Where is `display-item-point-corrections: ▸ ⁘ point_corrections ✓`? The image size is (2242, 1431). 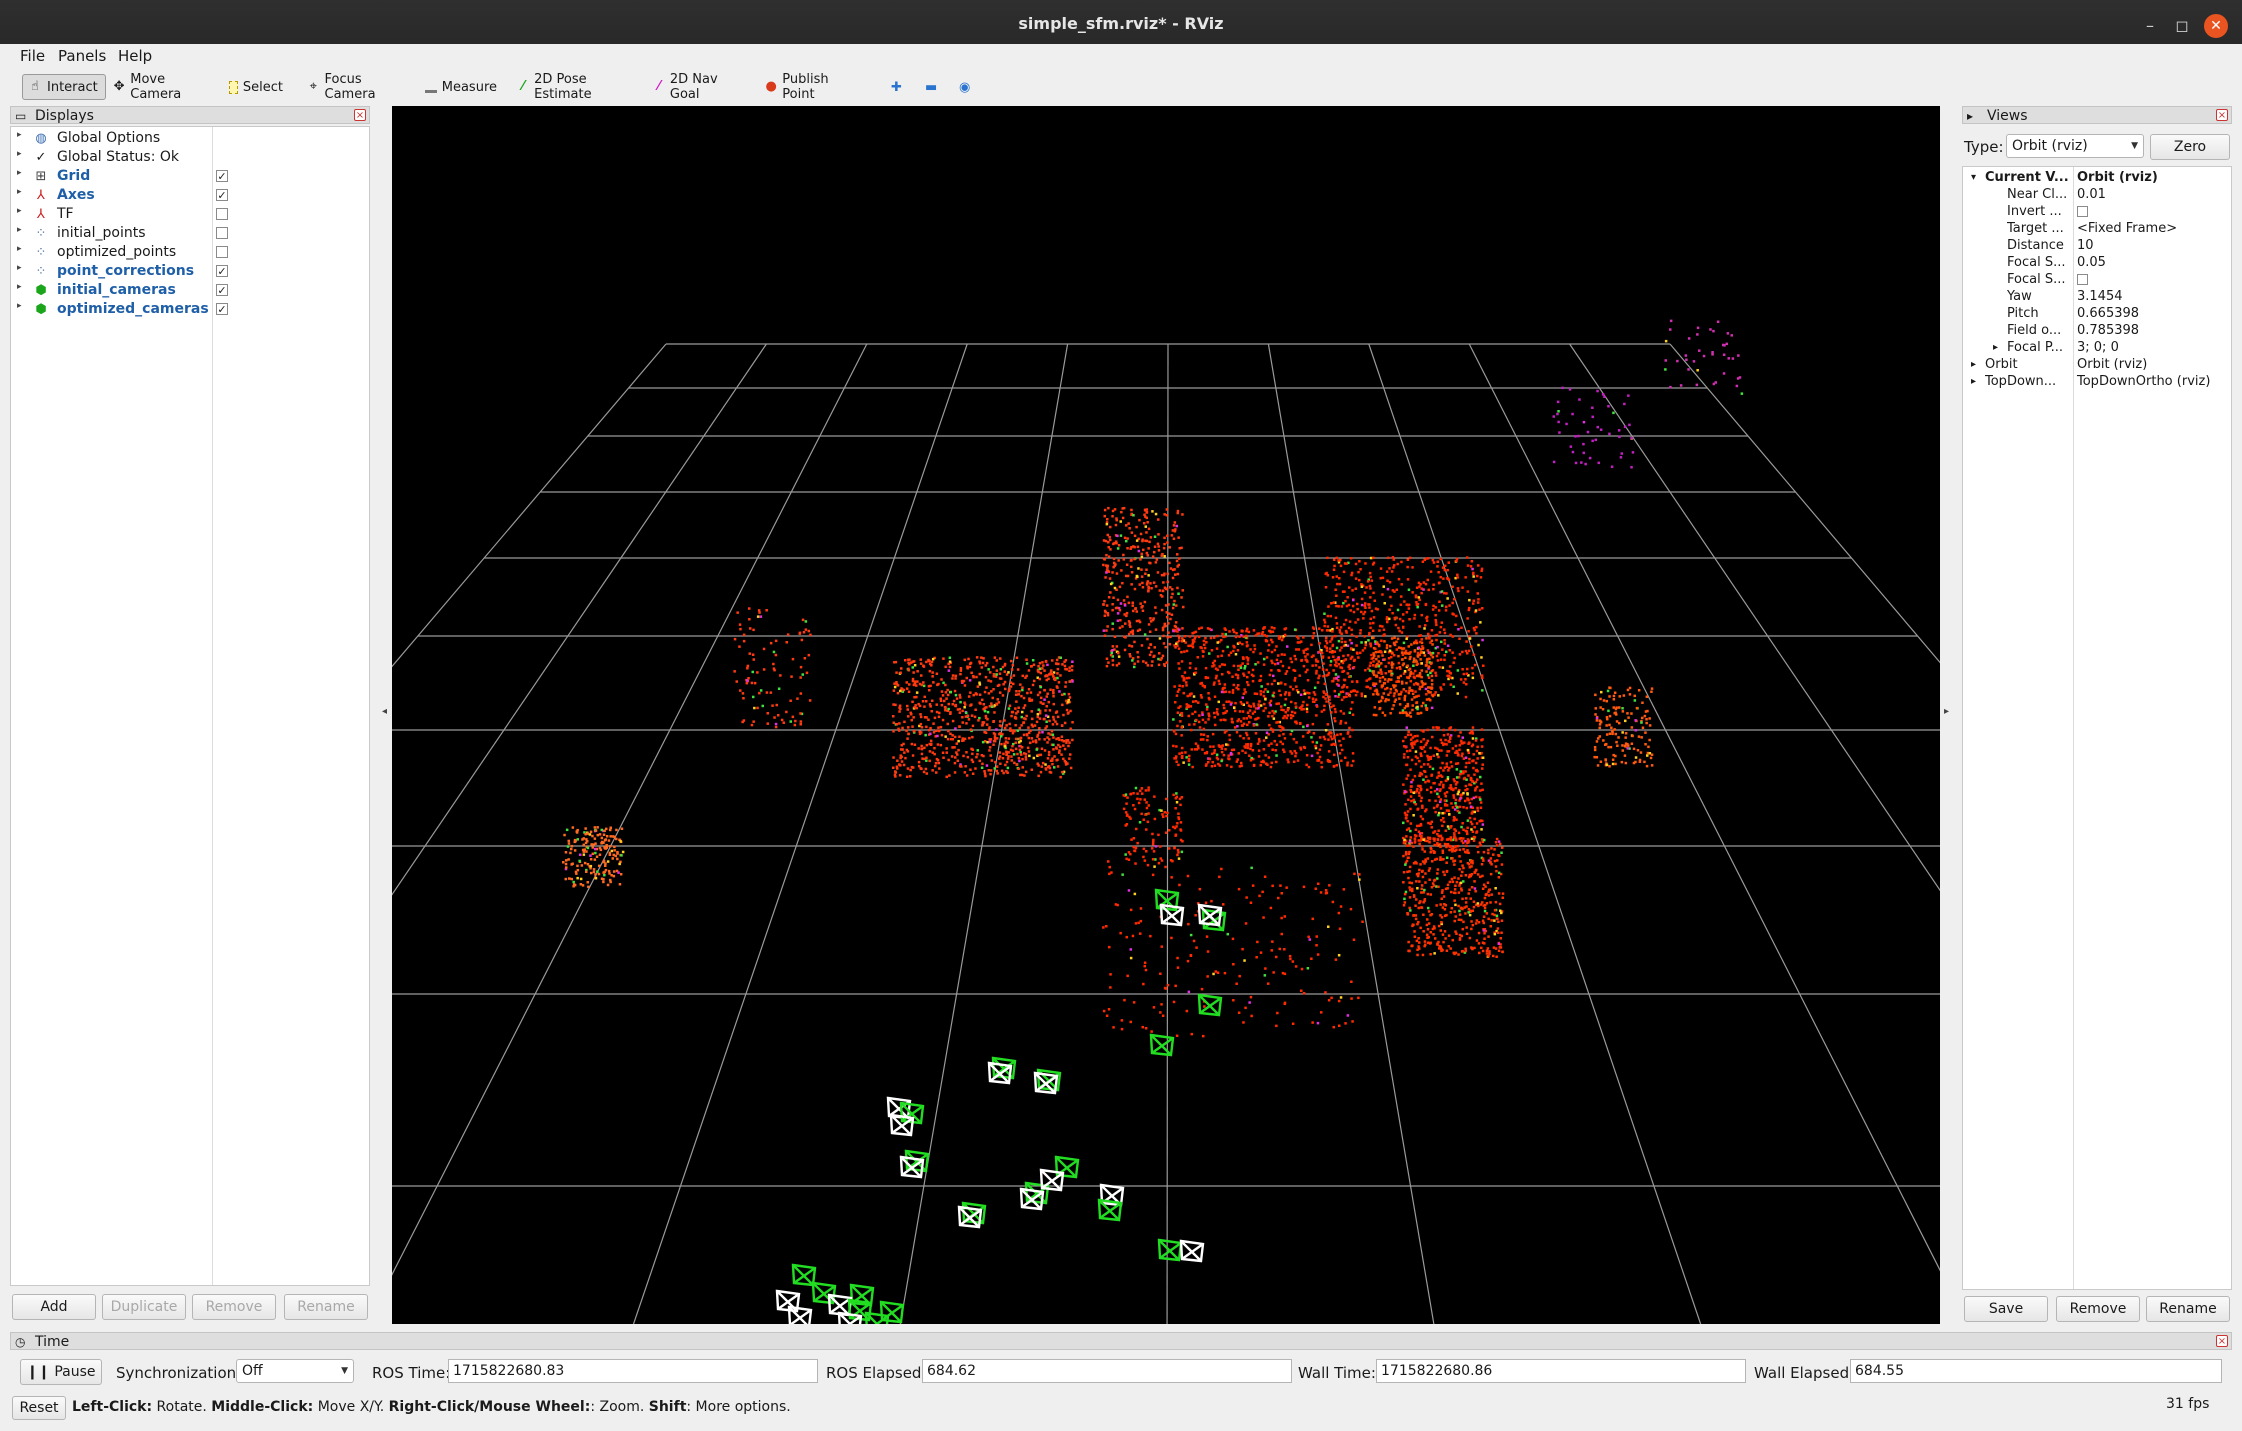
display-item-point-corrections: ▸ ⁘ point_corrections ✓ is located at coordinates (190, 272).